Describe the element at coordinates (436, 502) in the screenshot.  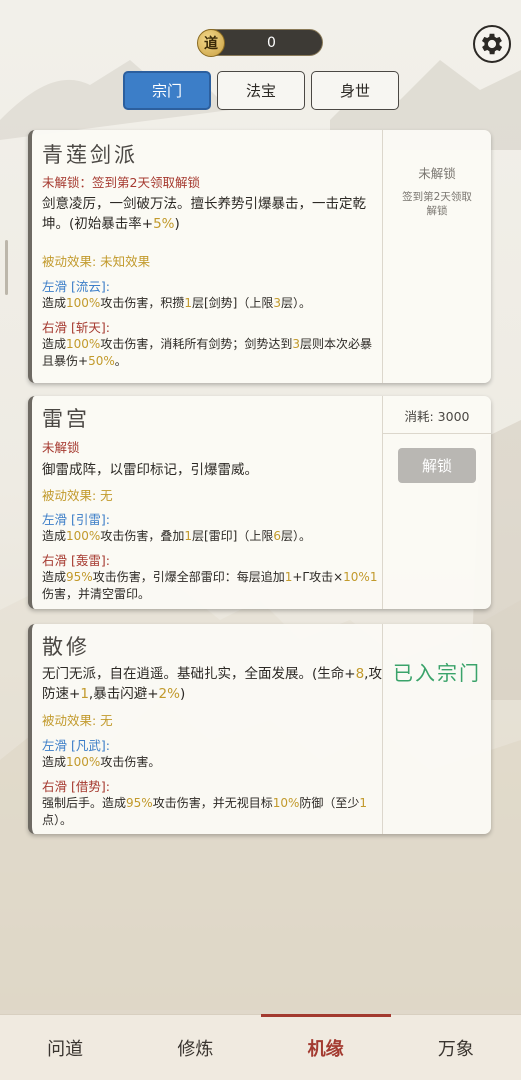
I see `sect-side-panel: 消耗: 3000 解锁` at that location.